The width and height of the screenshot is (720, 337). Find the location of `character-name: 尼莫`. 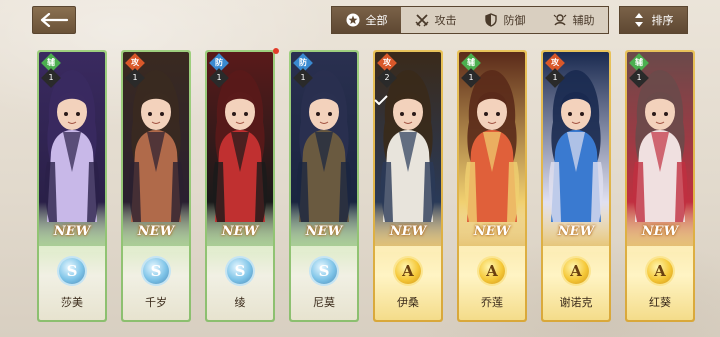

character-name: 尼莫 is located at coordinates (324, 302).